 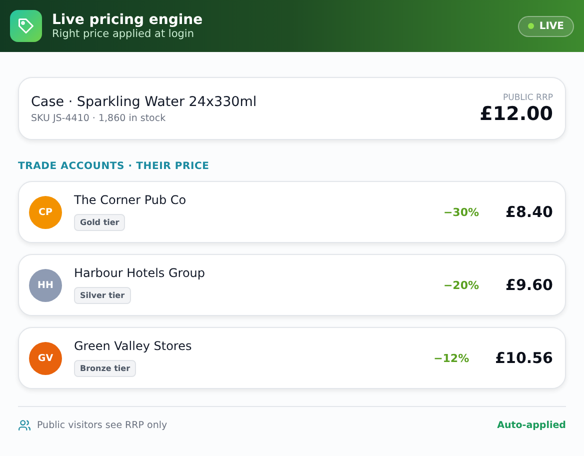 I want to click on auto-applied-status: Auto-applied, so click(x=531, y=425).